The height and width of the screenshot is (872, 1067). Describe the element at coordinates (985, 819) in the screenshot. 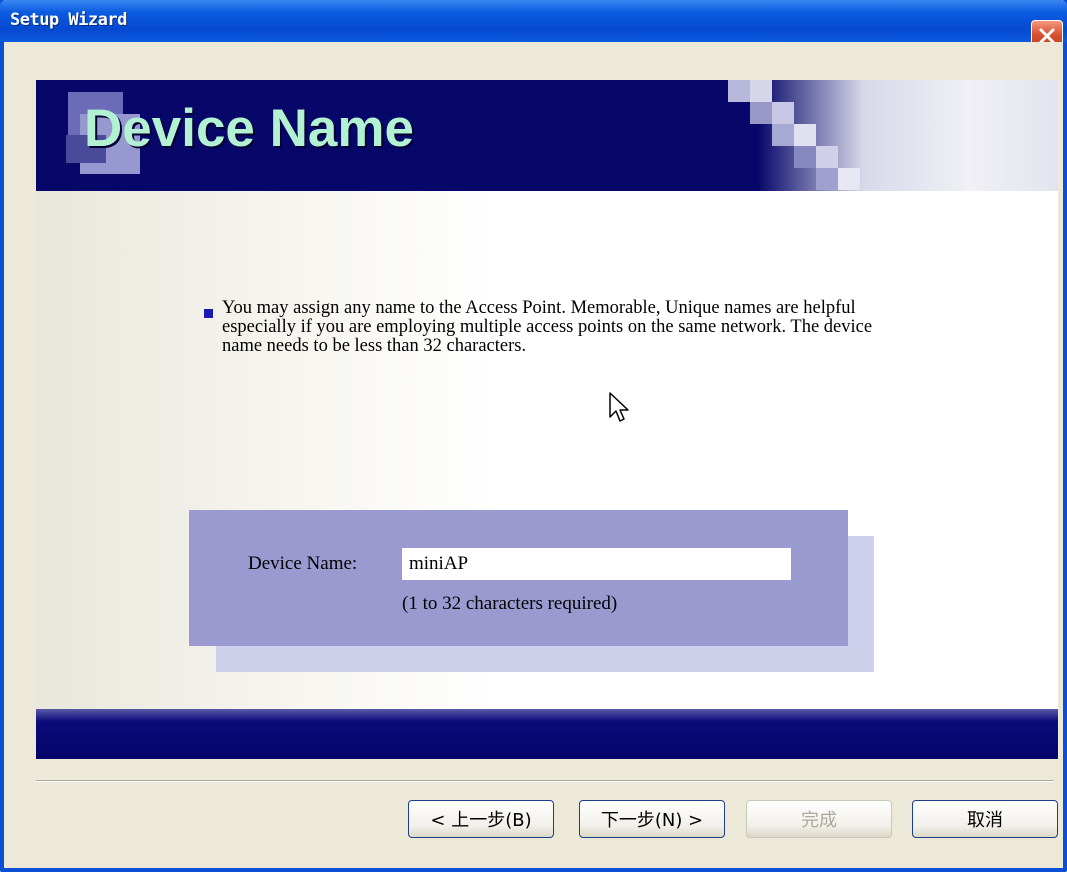

I see `cancel-button: 取消` at that location.